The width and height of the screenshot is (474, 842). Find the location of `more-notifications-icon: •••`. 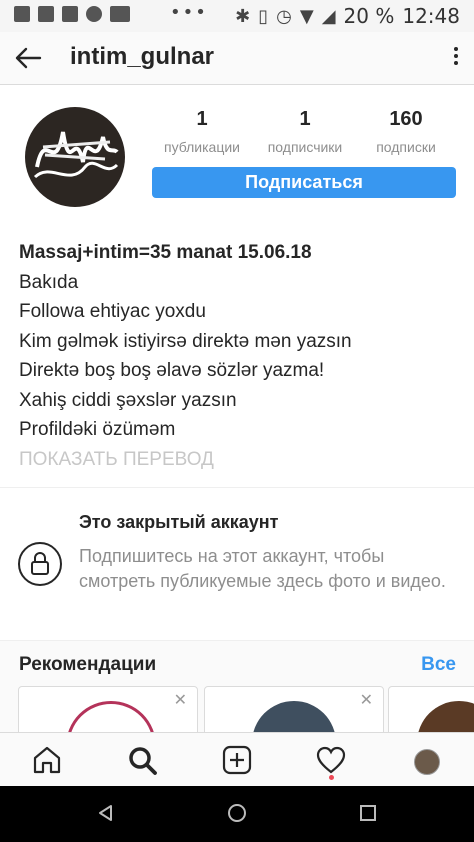

more-notifications-icon: ••• is located at coordinates (189, 12).